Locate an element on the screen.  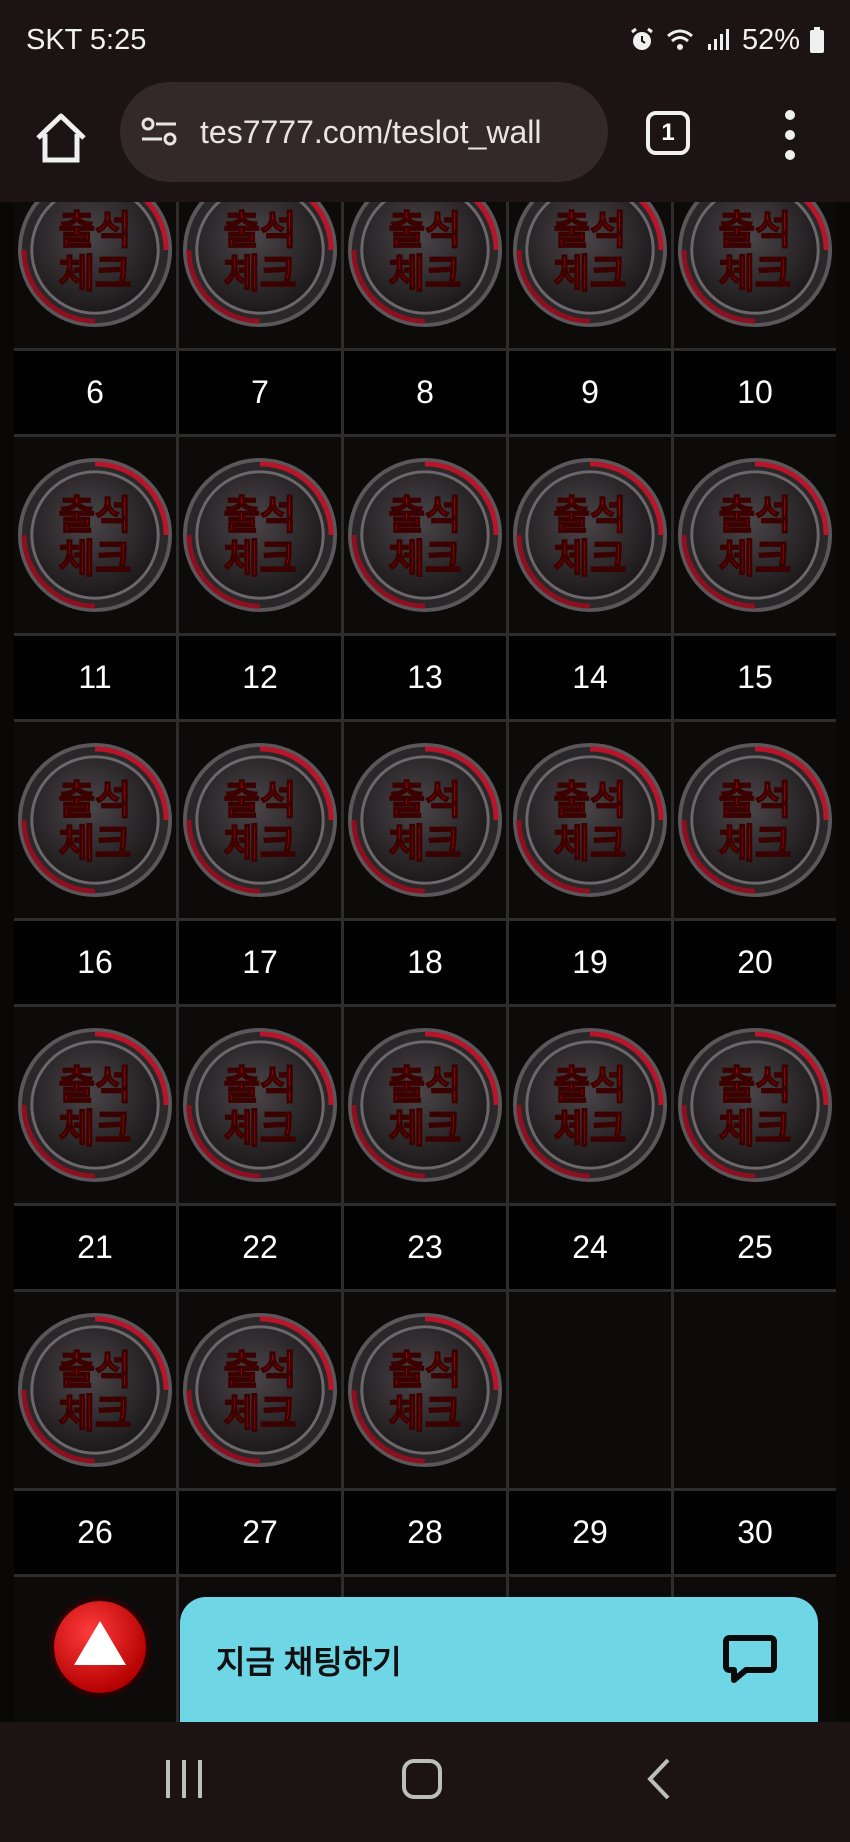
home-nav-icon is located at coordinates (422, 1779).